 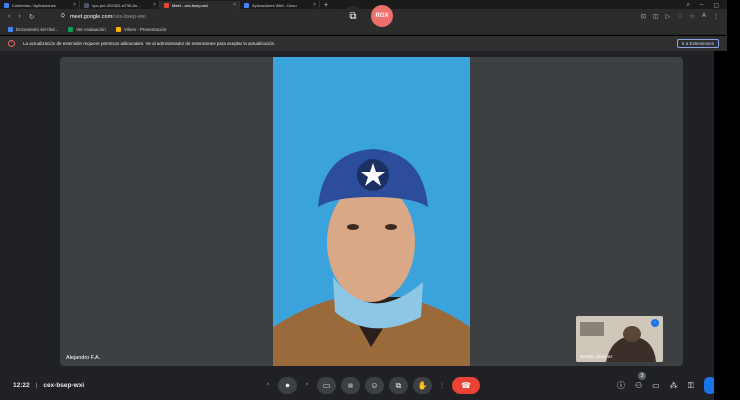 I want to click on search-tabs-icon: ⌕, so click(x=688, y=5).